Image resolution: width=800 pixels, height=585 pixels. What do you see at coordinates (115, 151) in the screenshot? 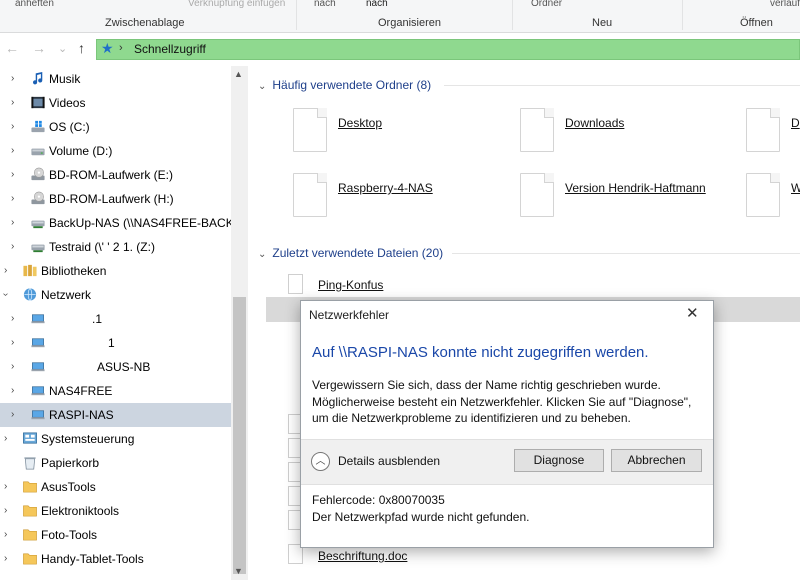
I see `tree-item-volume-d: › Volume (D:)` at bounding box center [115, 151].